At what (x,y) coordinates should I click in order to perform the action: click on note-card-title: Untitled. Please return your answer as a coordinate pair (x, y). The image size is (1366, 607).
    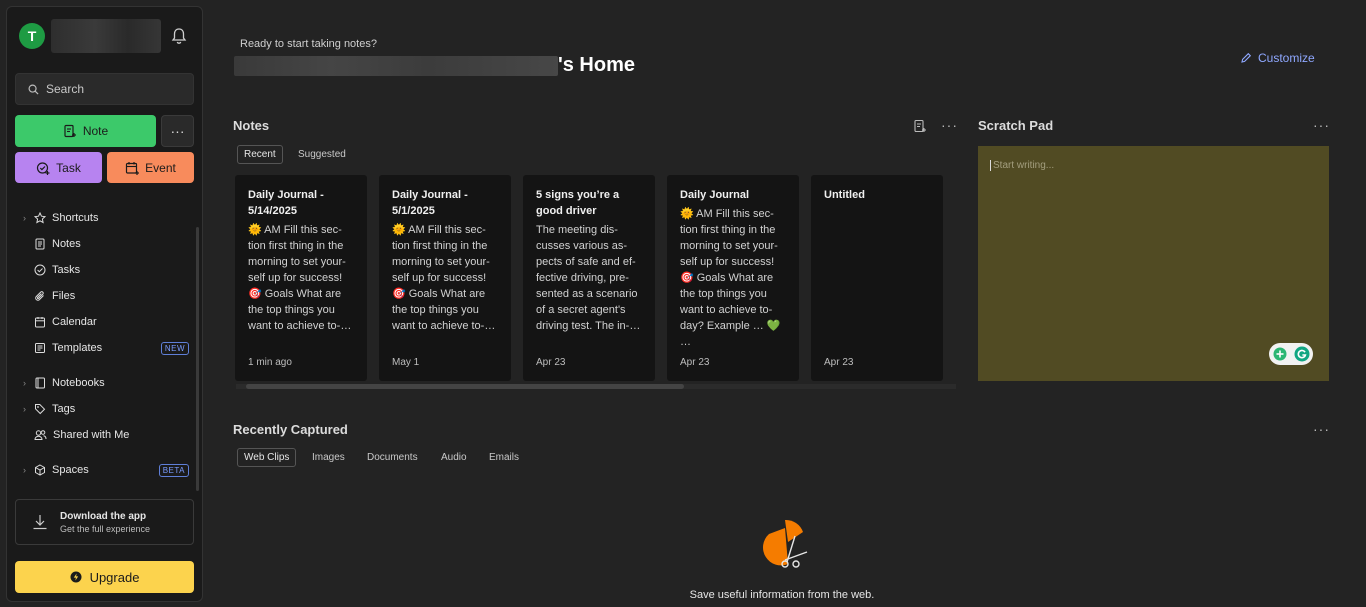
    Looking at the image, I should click on (844, 195).